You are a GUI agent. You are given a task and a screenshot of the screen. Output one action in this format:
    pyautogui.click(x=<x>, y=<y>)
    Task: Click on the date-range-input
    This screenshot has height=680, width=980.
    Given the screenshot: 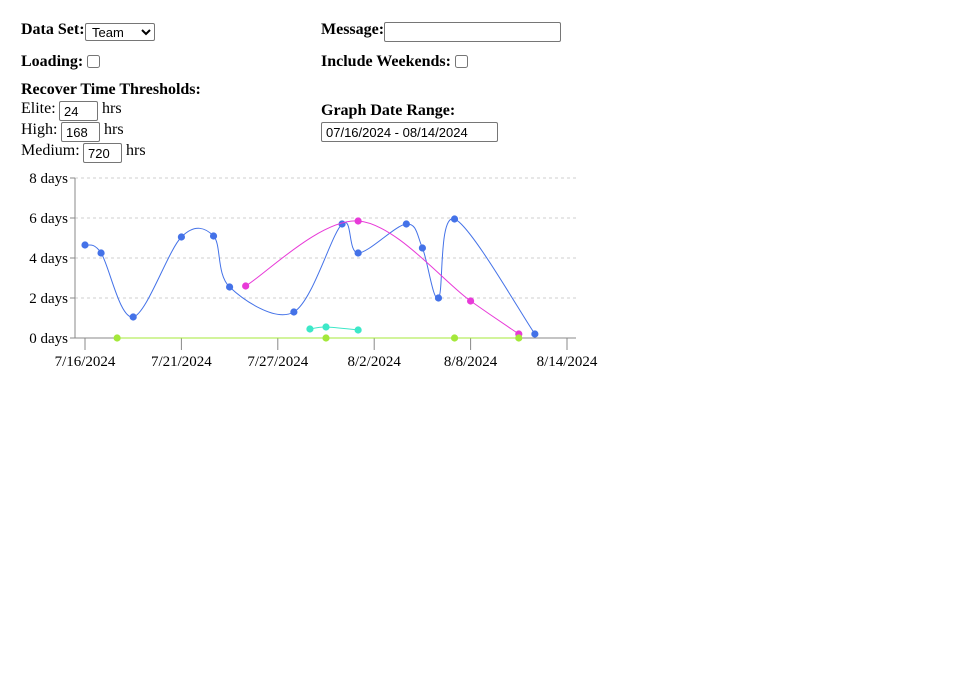 What is the action you would take?
    pyautogui.click(x=409, y=132)
    